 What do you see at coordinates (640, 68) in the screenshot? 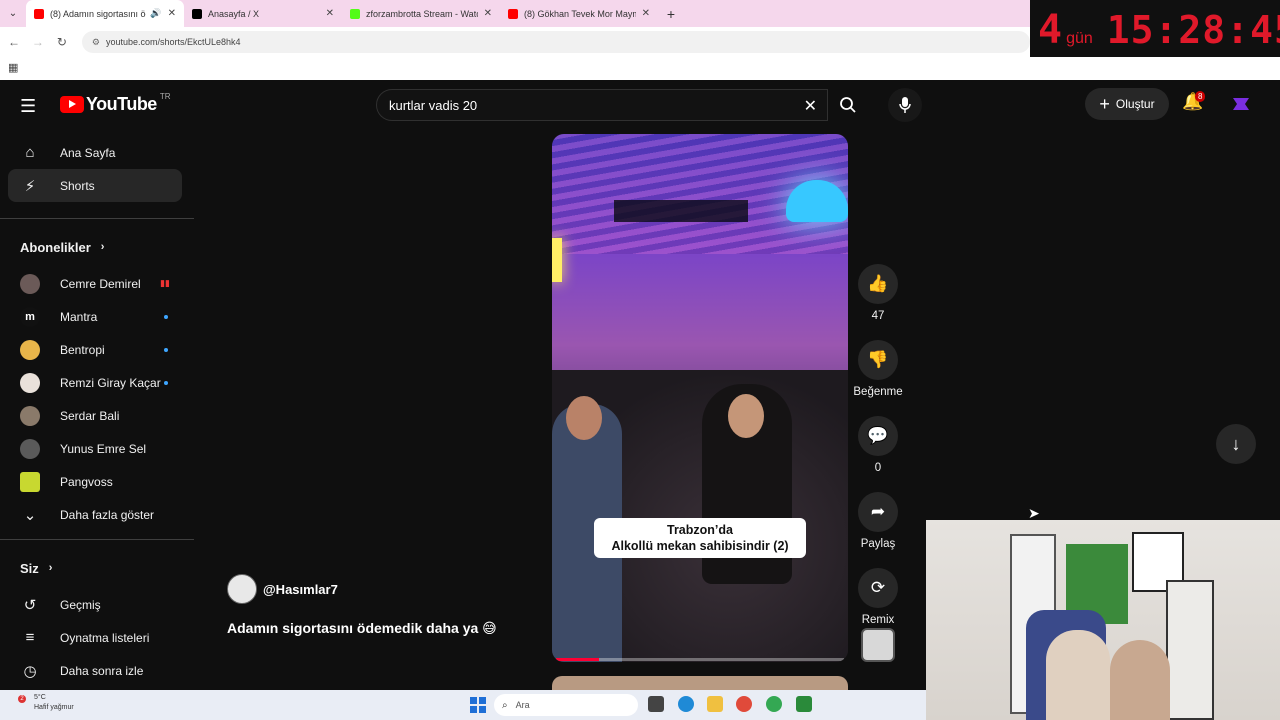
I see `bookmarks-bar: ▦` at bounding box center [640, 68].